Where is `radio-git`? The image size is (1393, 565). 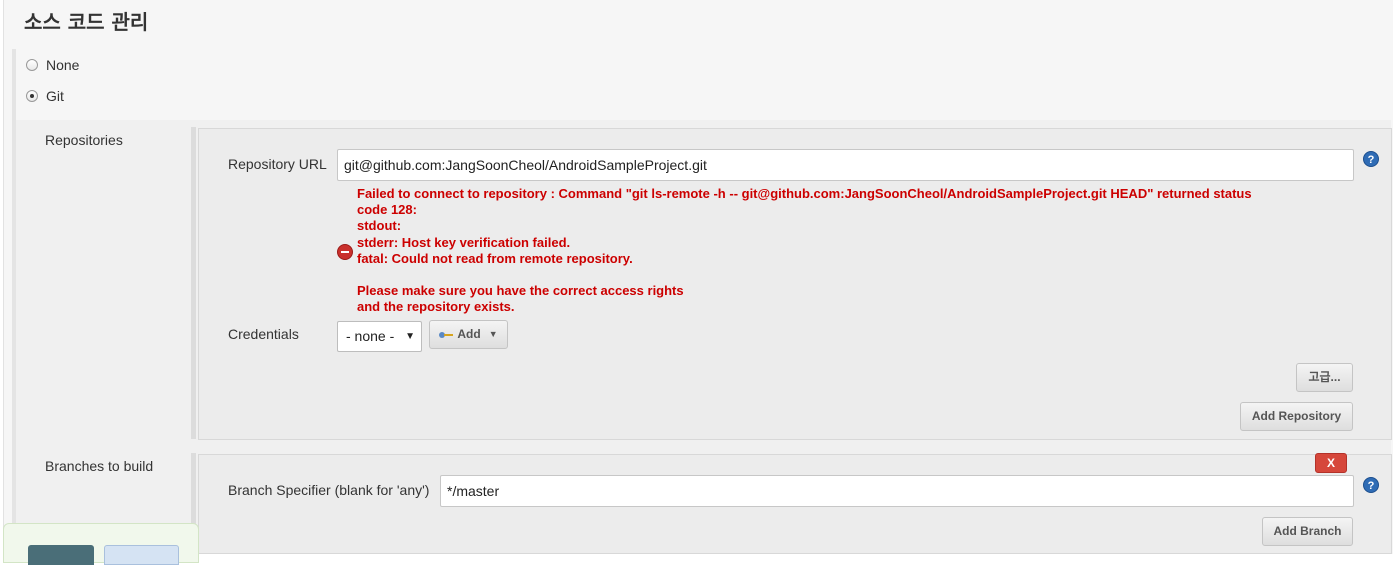
radio-git is located at coordinates (32, 96).